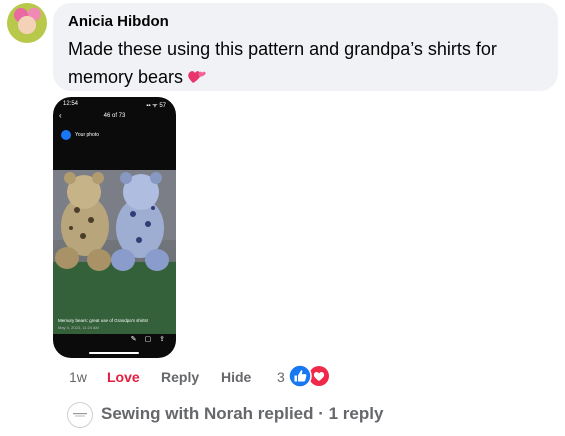 This screenshot has height=436, width=565. Describe the element at coordinates (66, 135) in the screenshot. I see `profile-icon` at that location.